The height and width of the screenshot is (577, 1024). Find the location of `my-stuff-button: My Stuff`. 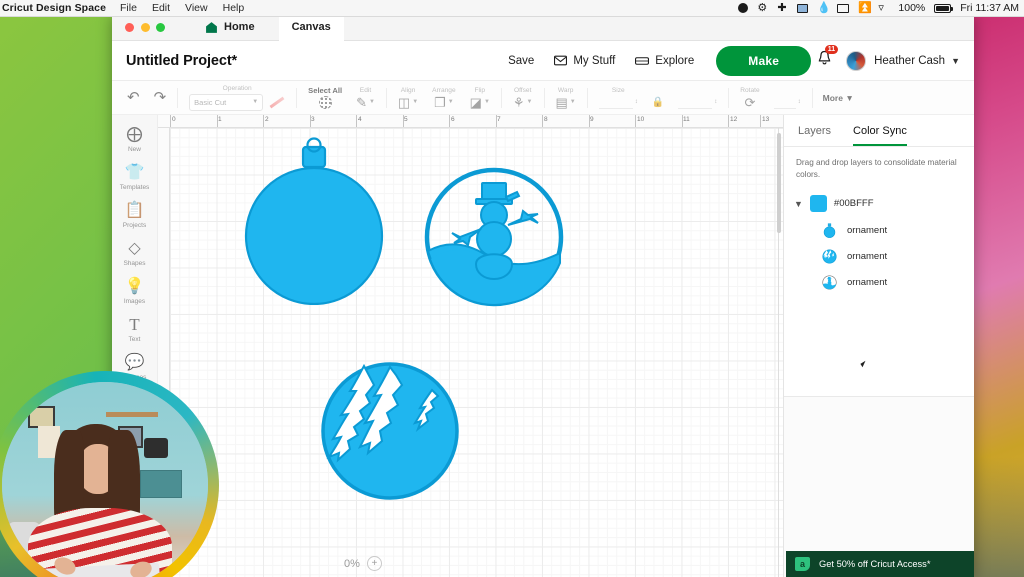

my-stuff-button: My Stuff is located at coordinates (584, 61).